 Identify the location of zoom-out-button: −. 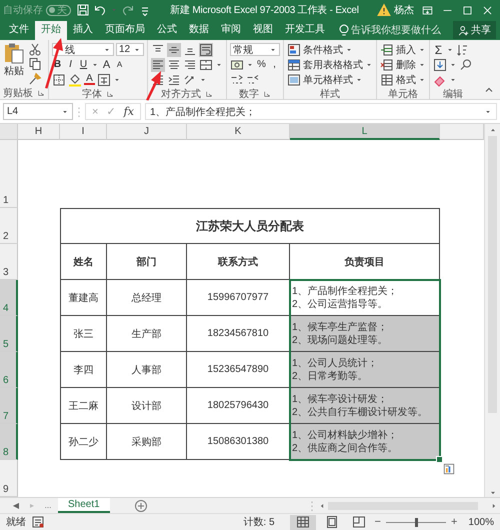
(377, 522).